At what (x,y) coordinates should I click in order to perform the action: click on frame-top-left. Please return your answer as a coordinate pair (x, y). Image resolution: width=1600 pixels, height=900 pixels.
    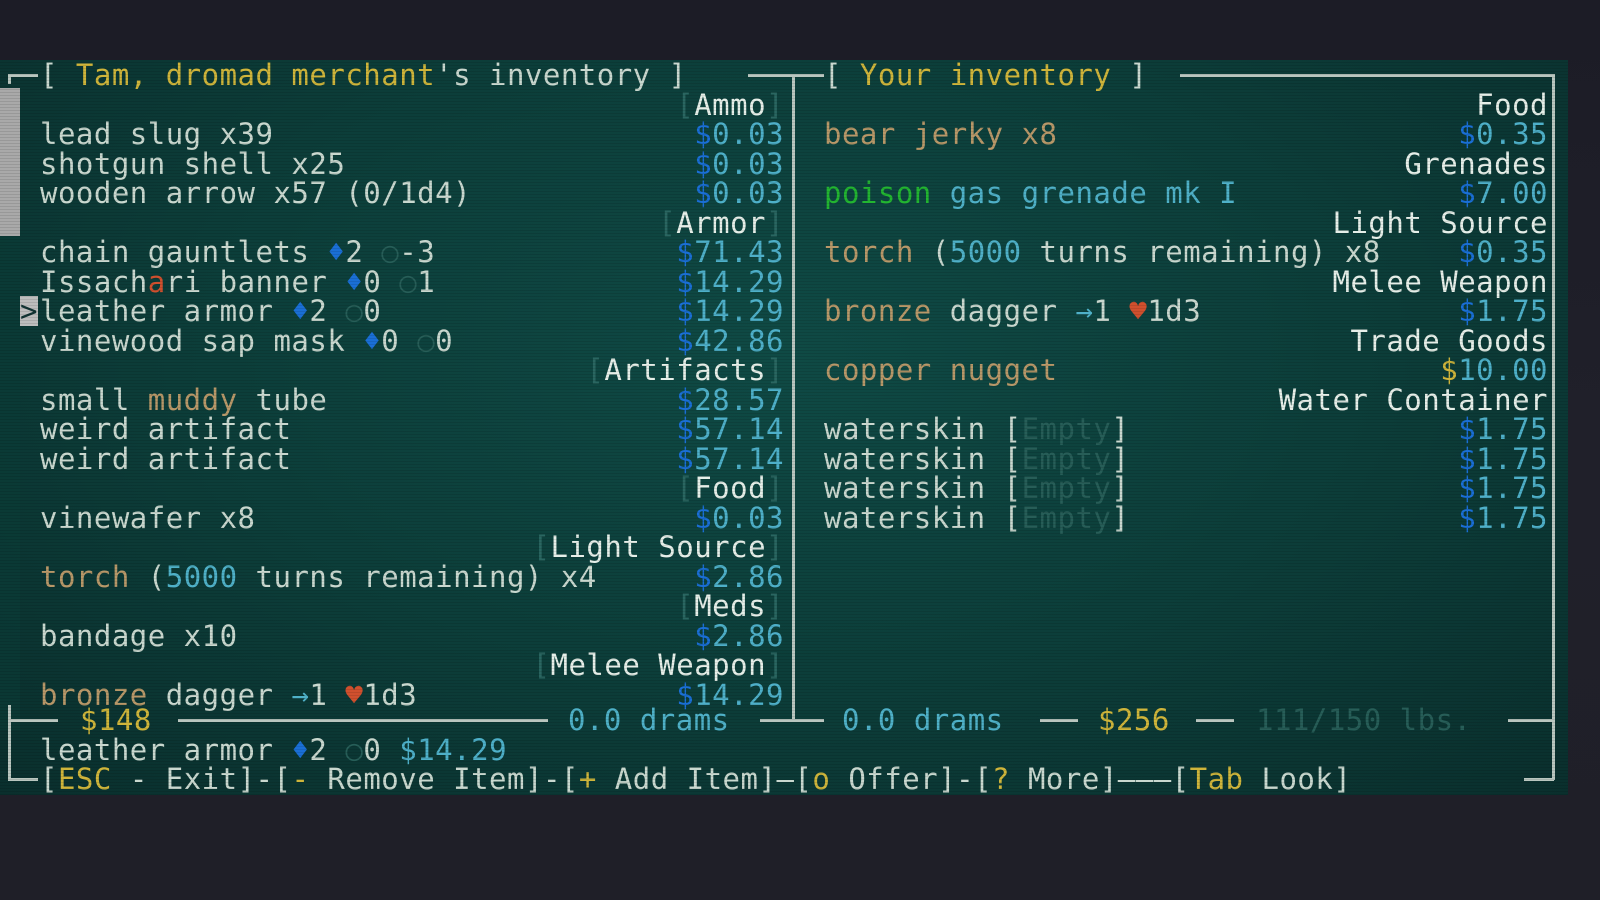
    Looking at the image, I should click on (23, 75).